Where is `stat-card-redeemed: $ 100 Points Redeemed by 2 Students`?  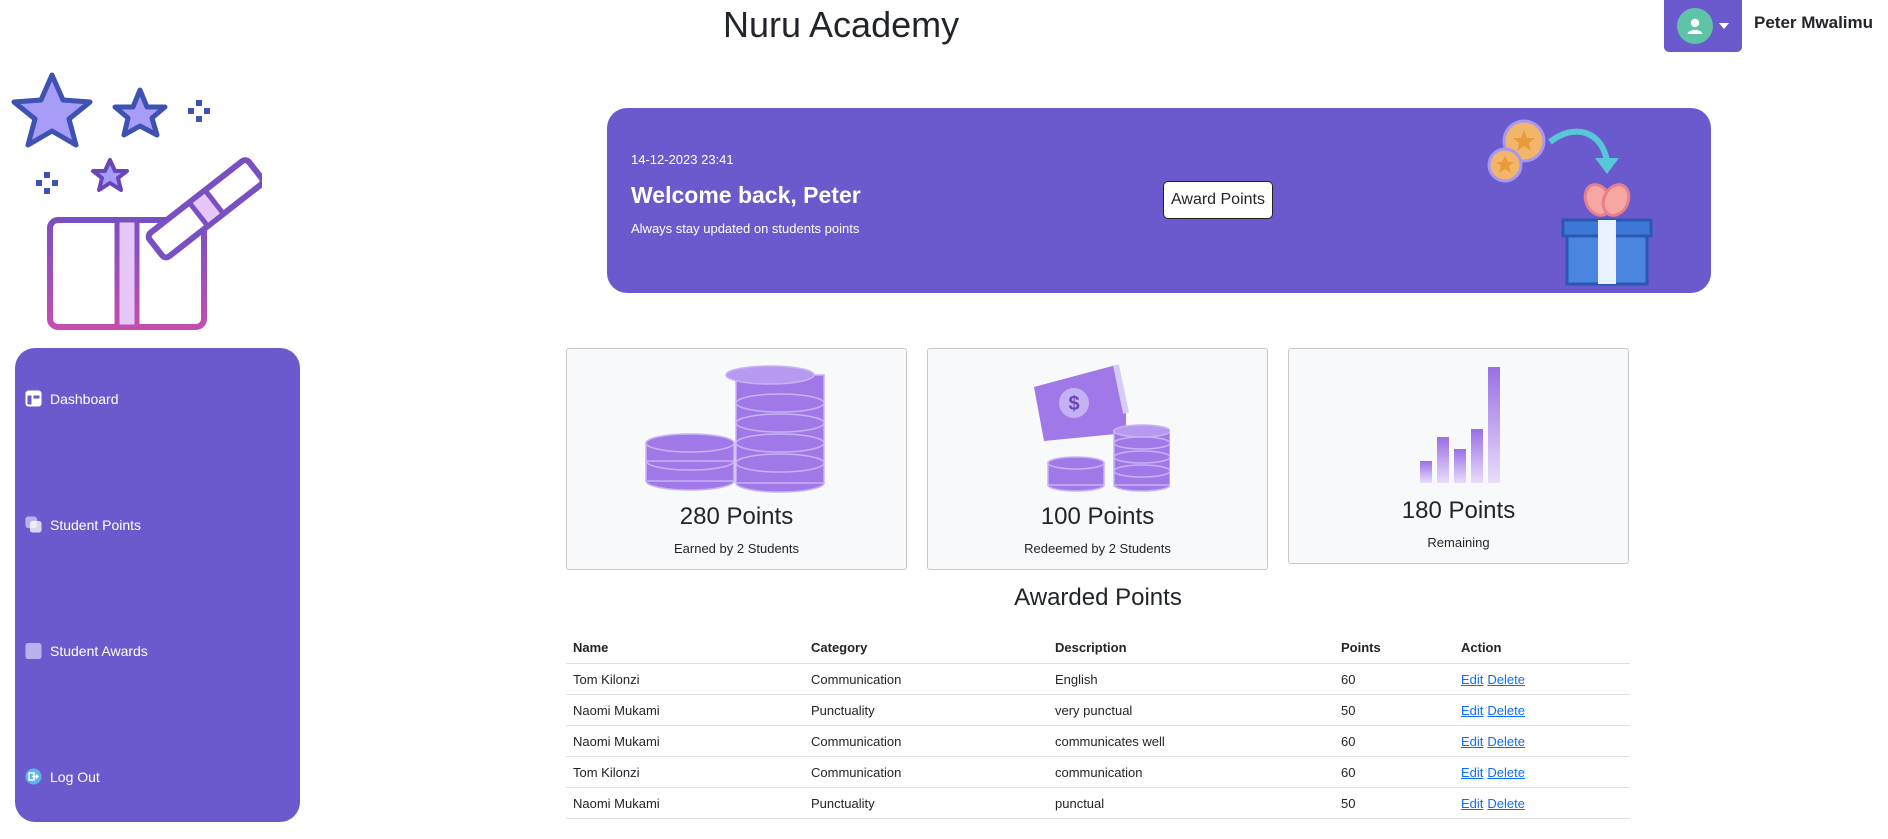 stat-card-redeemed: $ 100 Points Redeemed by 2 Students is located at coordinates (1097, 459).